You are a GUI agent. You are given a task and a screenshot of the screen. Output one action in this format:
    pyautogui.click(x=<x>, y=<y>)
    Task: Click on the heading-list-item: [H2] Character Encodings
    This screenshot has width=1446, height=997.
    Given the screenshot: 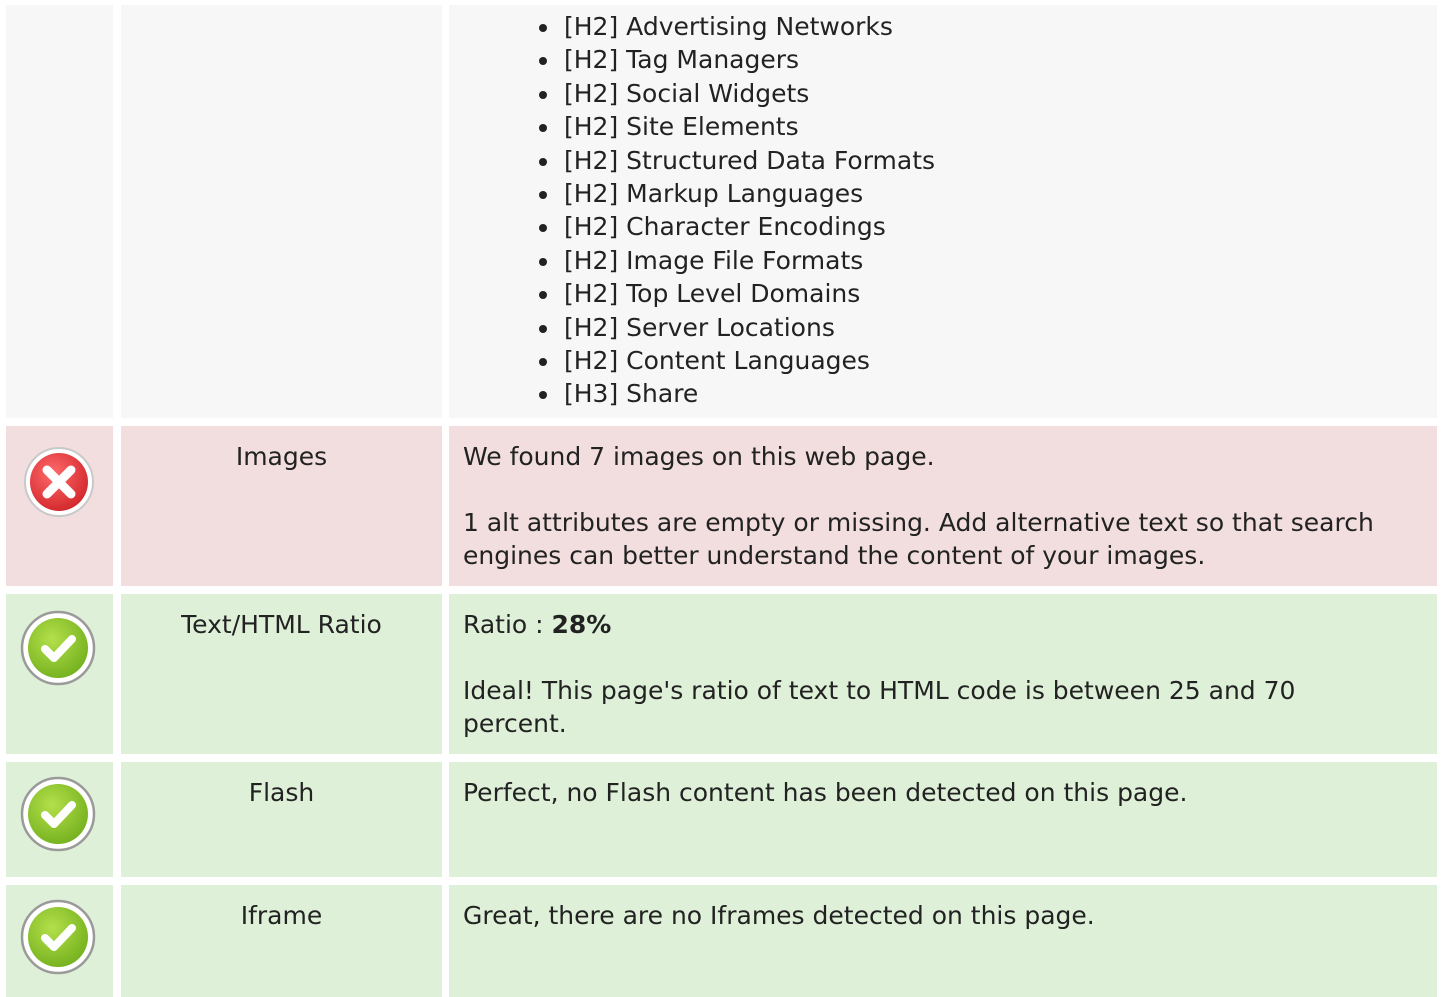 What is the action you would take?
    pyautogui.click(x=736, y=226)
    